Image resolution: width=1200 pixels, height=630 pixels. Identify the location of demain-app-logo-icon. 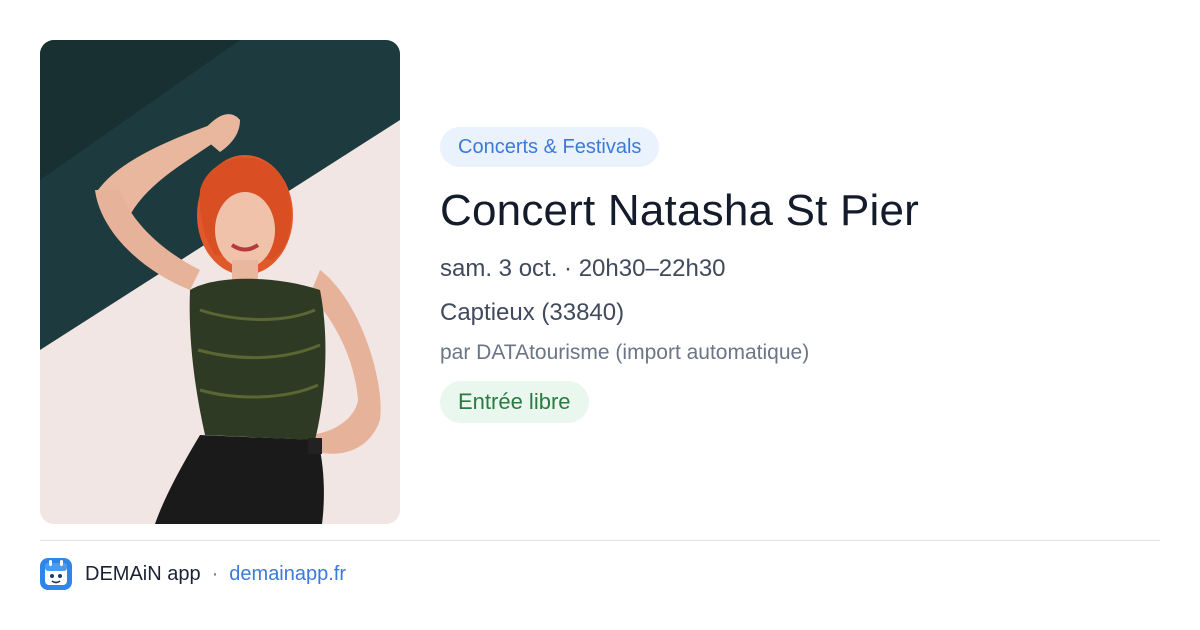
(56, 574).